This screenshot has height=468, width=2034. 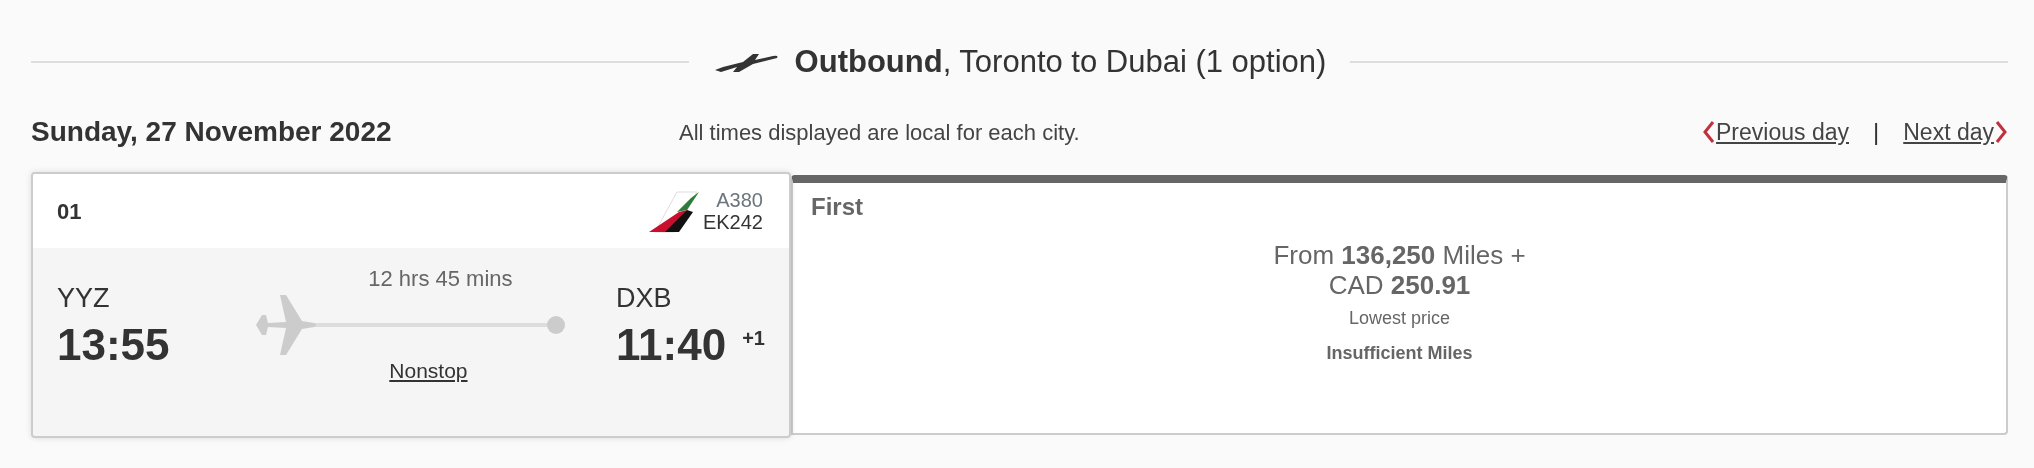 I want to click on flight-number: EK242, so click(x=732, y=222).